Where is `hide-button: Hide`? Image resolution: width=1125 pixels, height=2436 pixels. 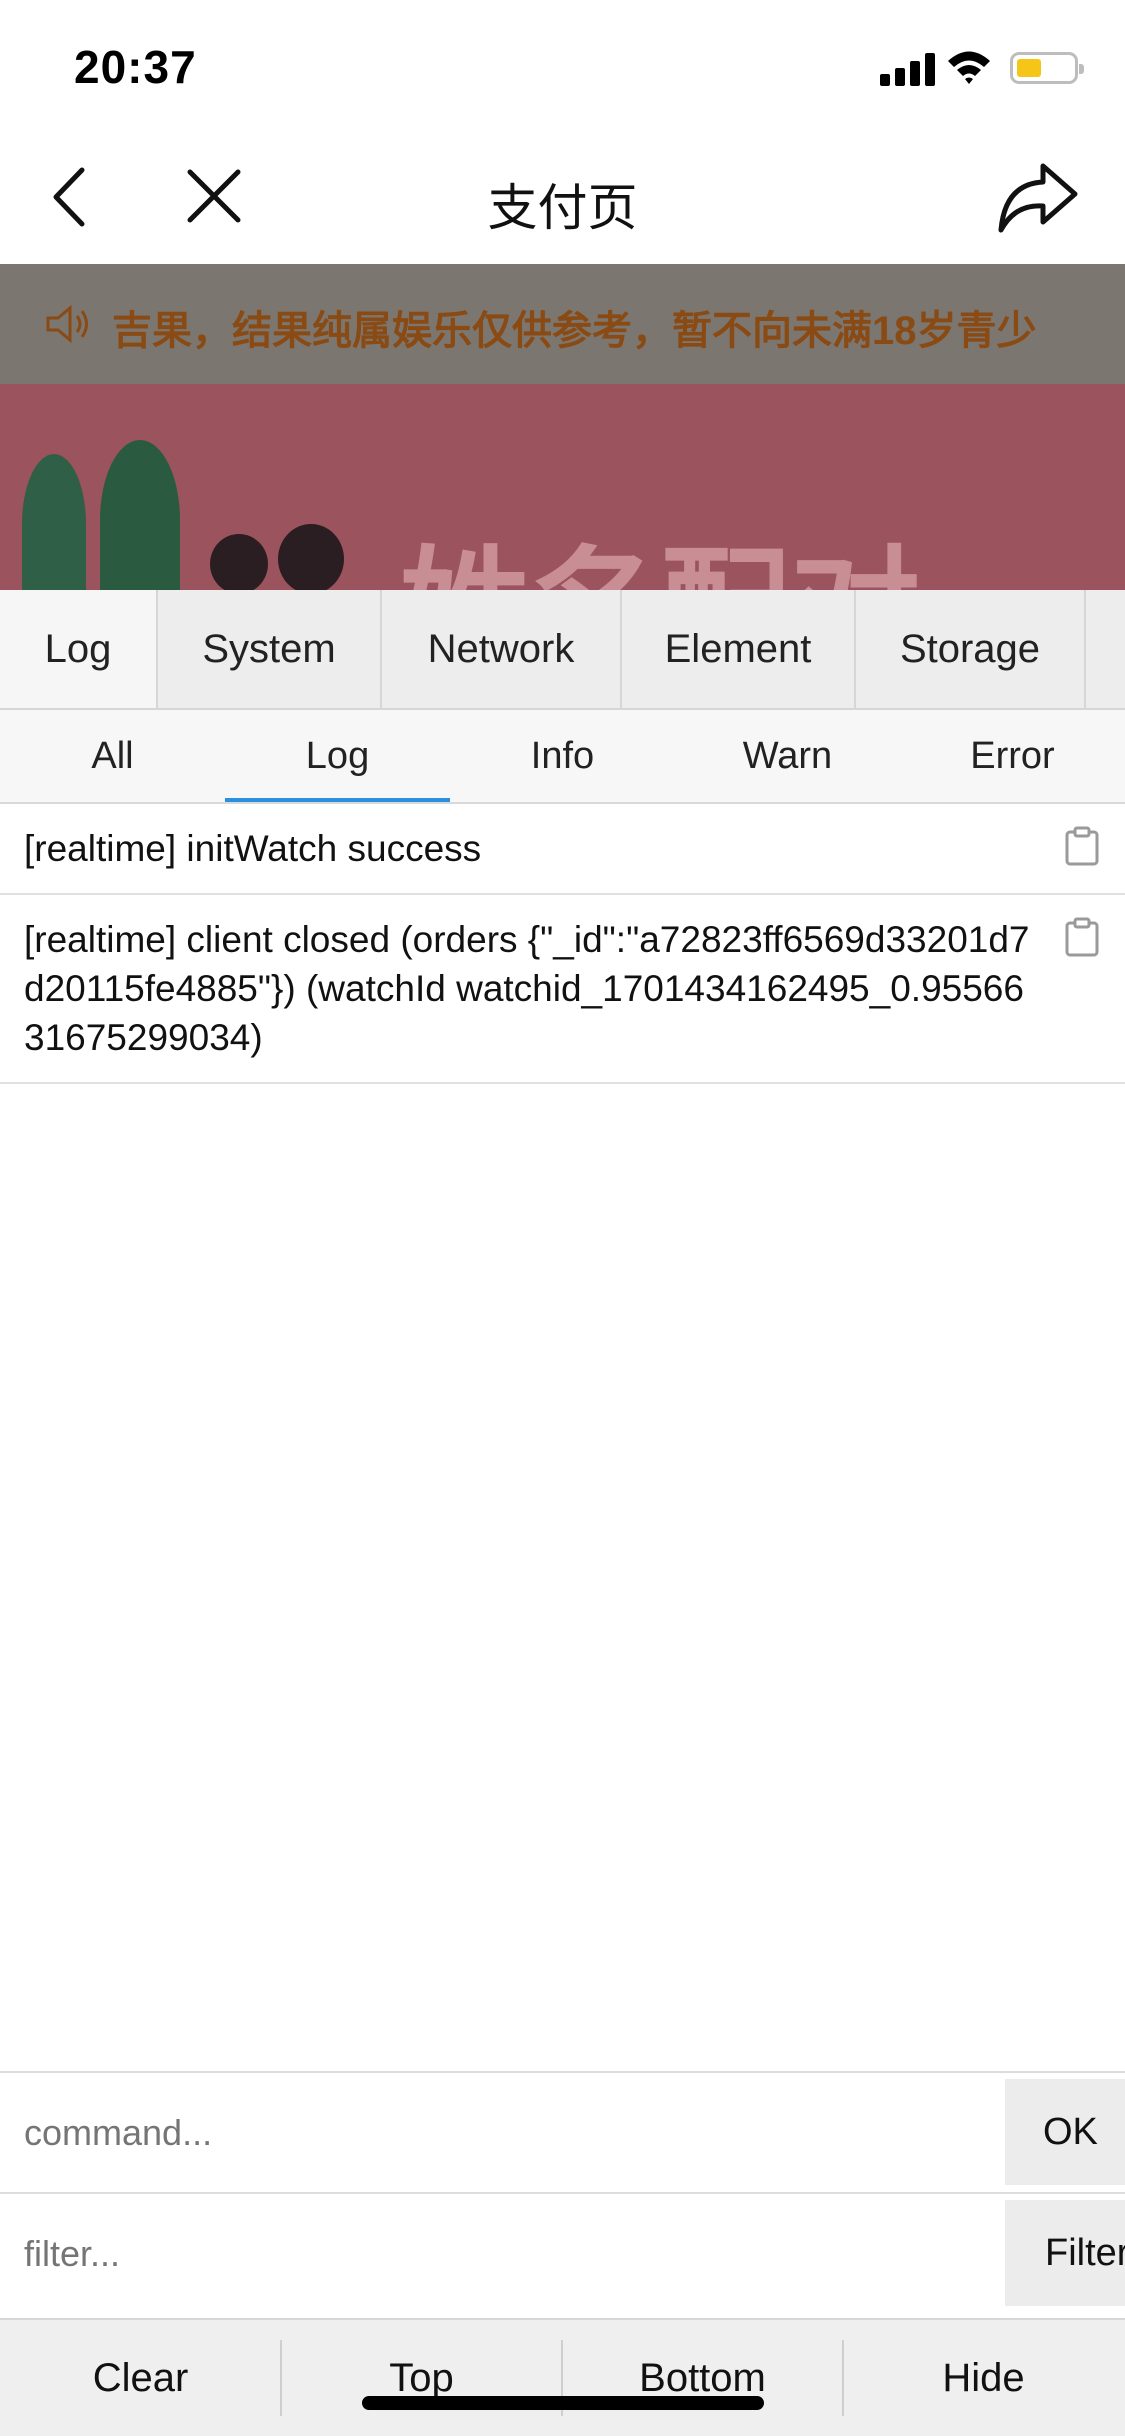
hide-button: Hide is located at coordinates (983, 2378).